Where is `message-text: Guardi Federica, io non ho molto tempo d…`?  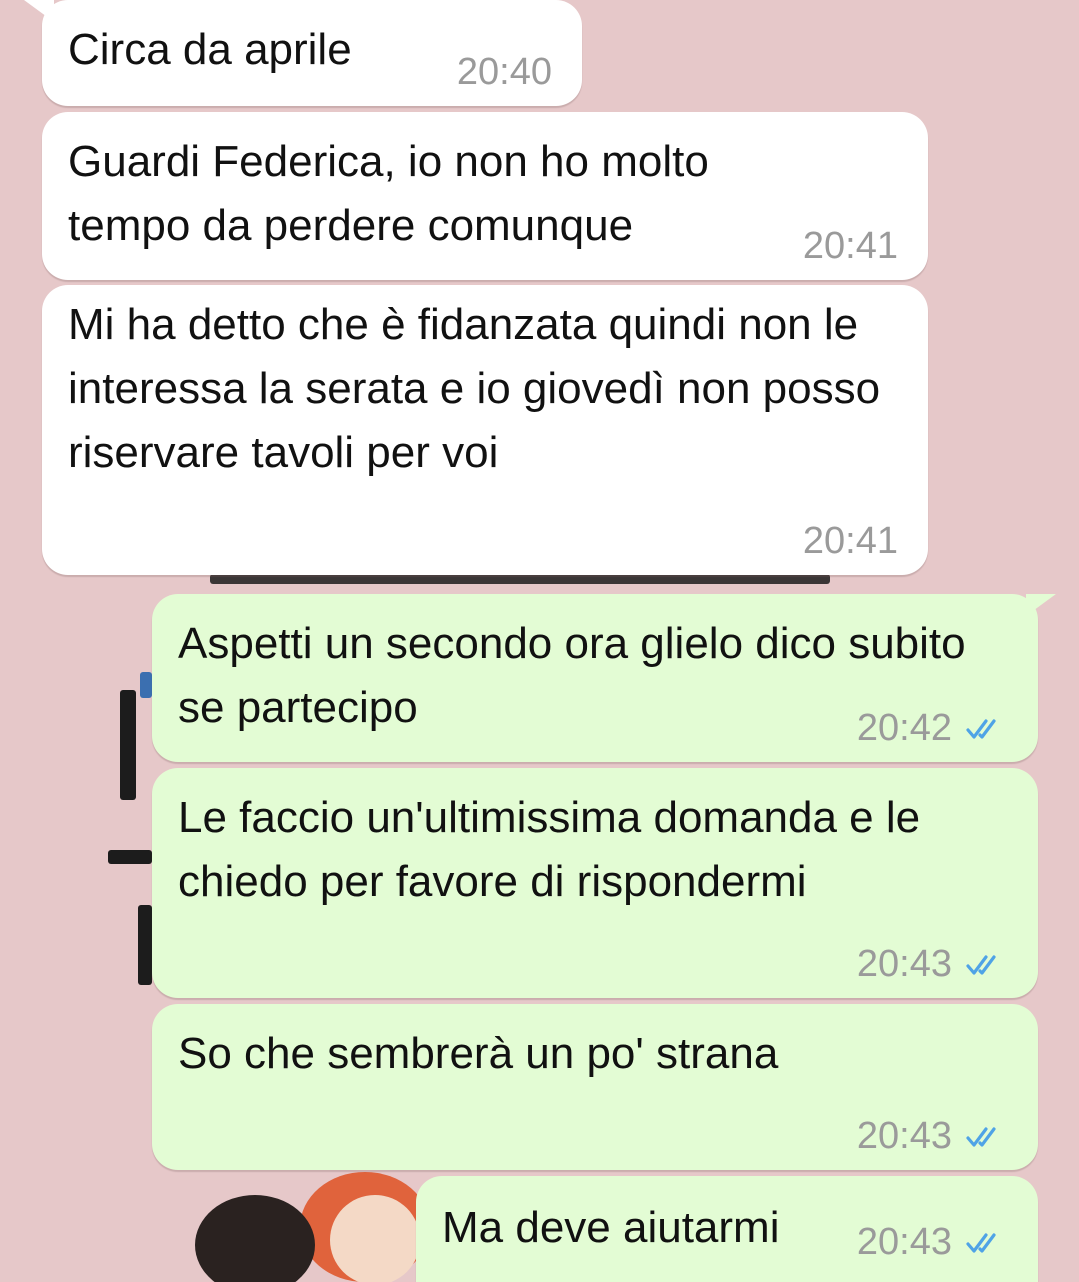
message-text: Guardi Federica, io non ho molto tempo d… is located at coordinates (395, 193).